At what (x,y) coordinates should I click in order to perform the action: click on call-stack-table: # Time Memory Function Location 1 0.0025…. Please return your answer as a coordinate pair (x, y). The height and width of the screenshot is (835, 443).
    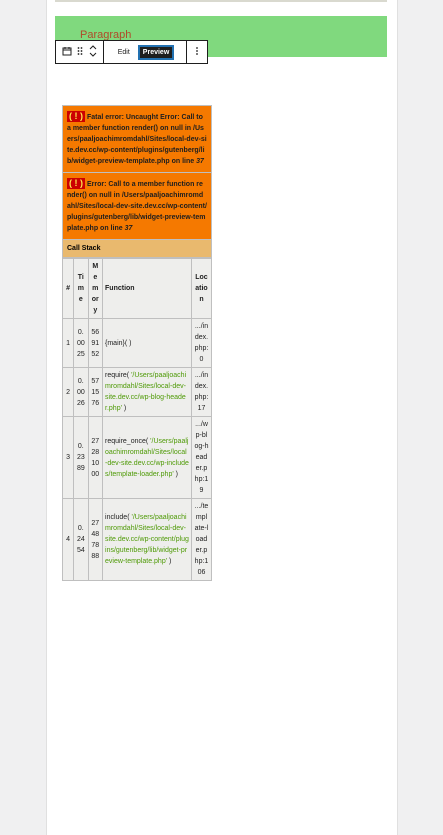
    Looking at the image, I should click on (137, 419).